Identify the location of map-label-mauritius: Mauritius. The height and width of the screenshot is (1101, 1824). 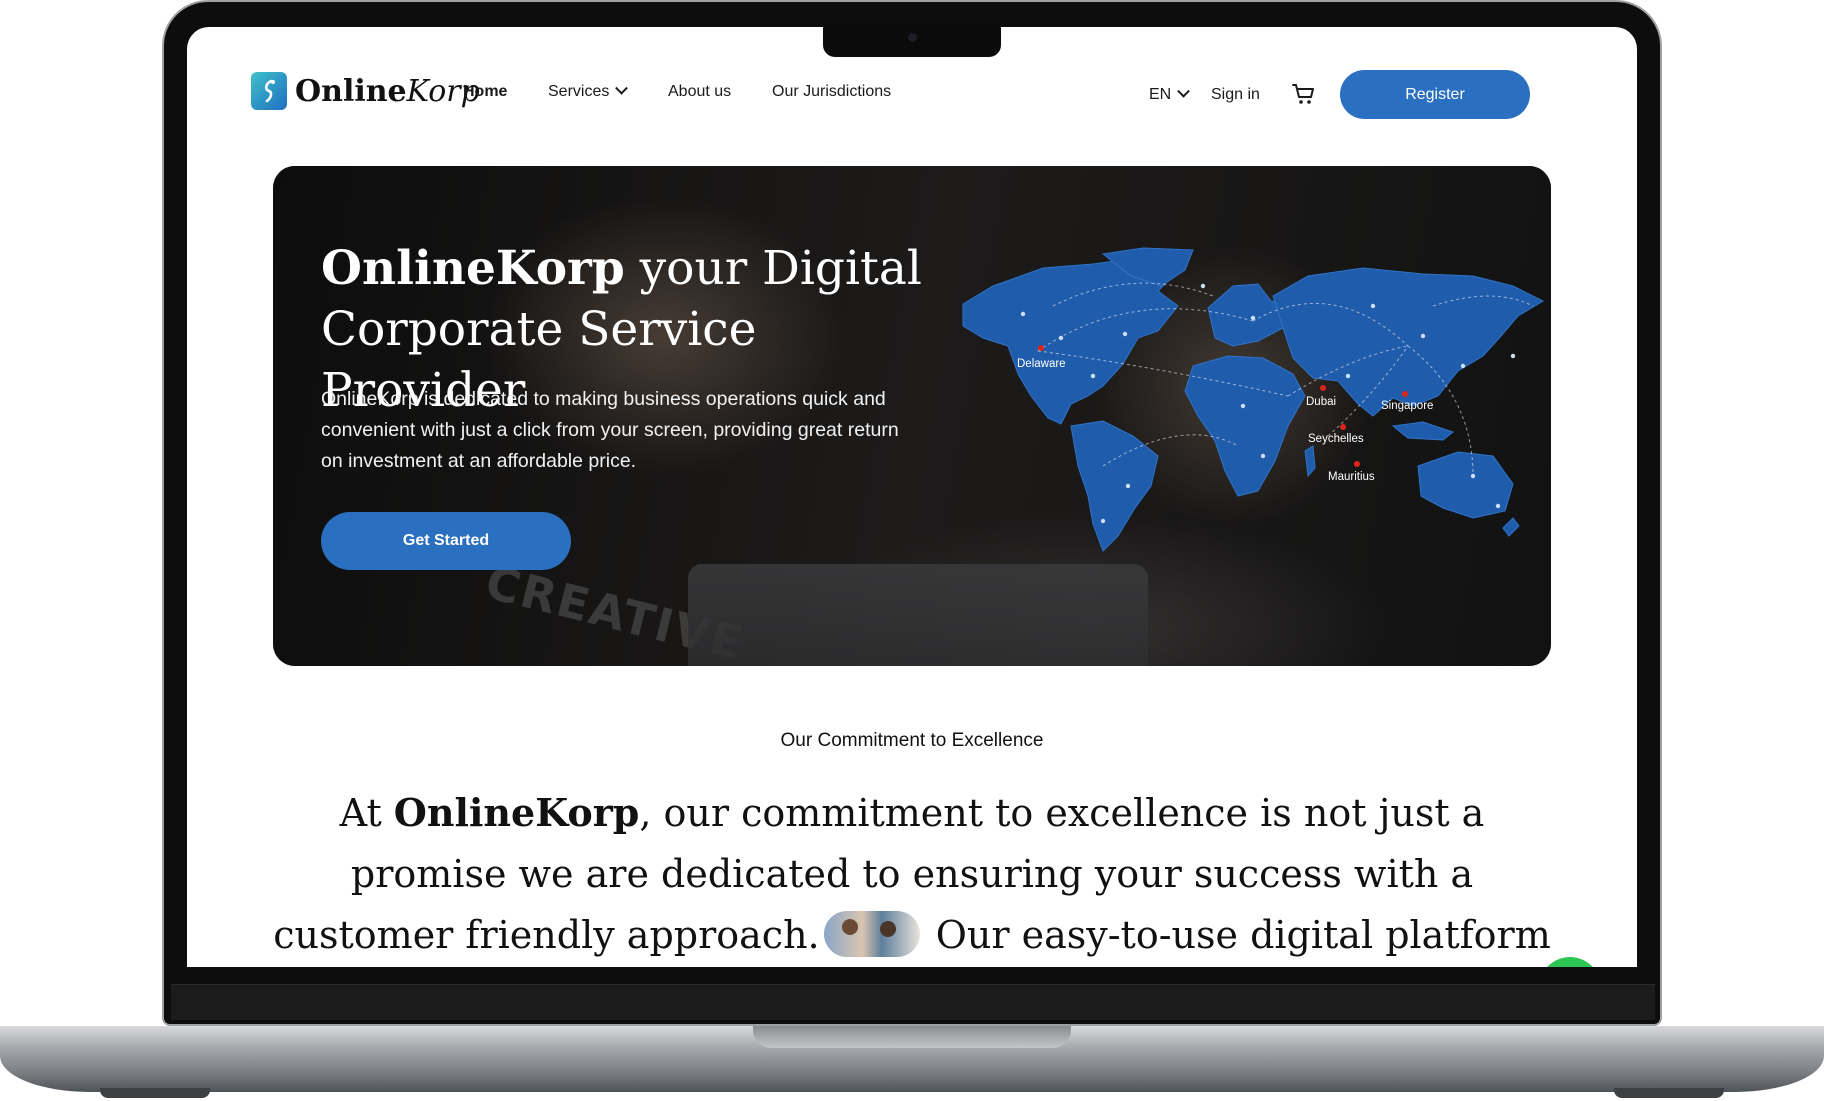
(1351, 477).